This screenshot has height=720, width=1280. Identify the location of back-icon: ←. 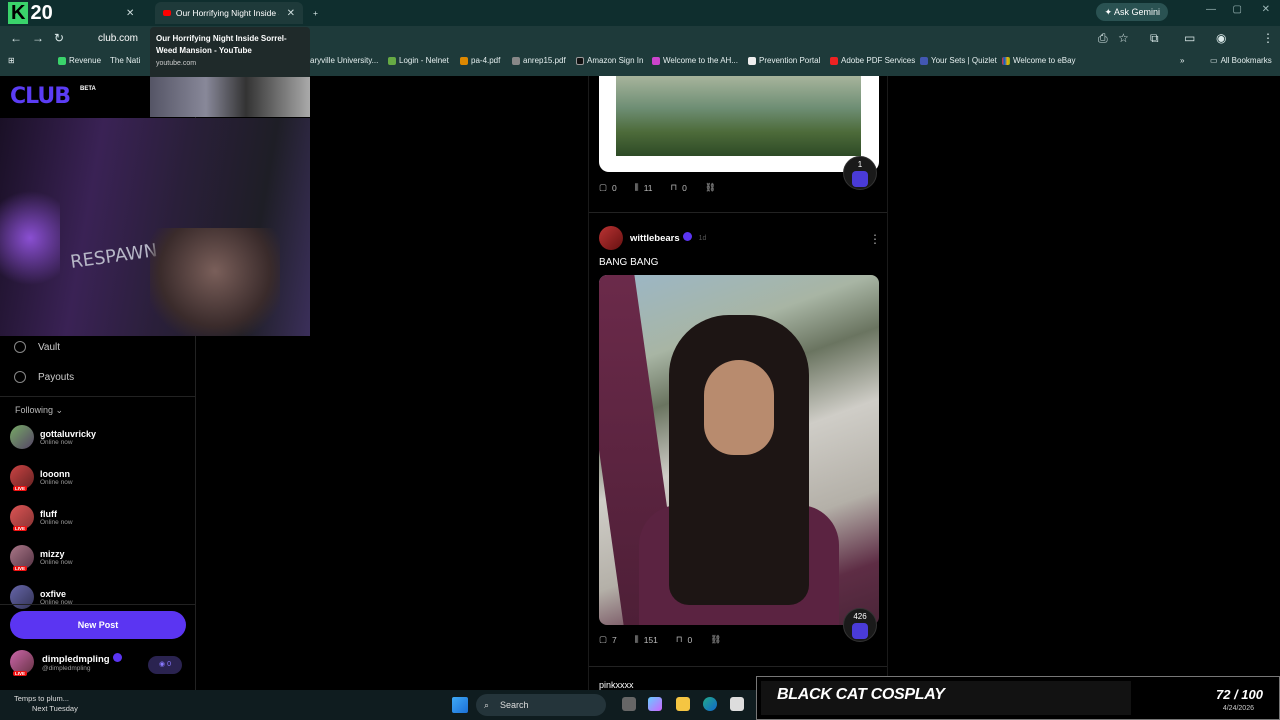
(16, 38).